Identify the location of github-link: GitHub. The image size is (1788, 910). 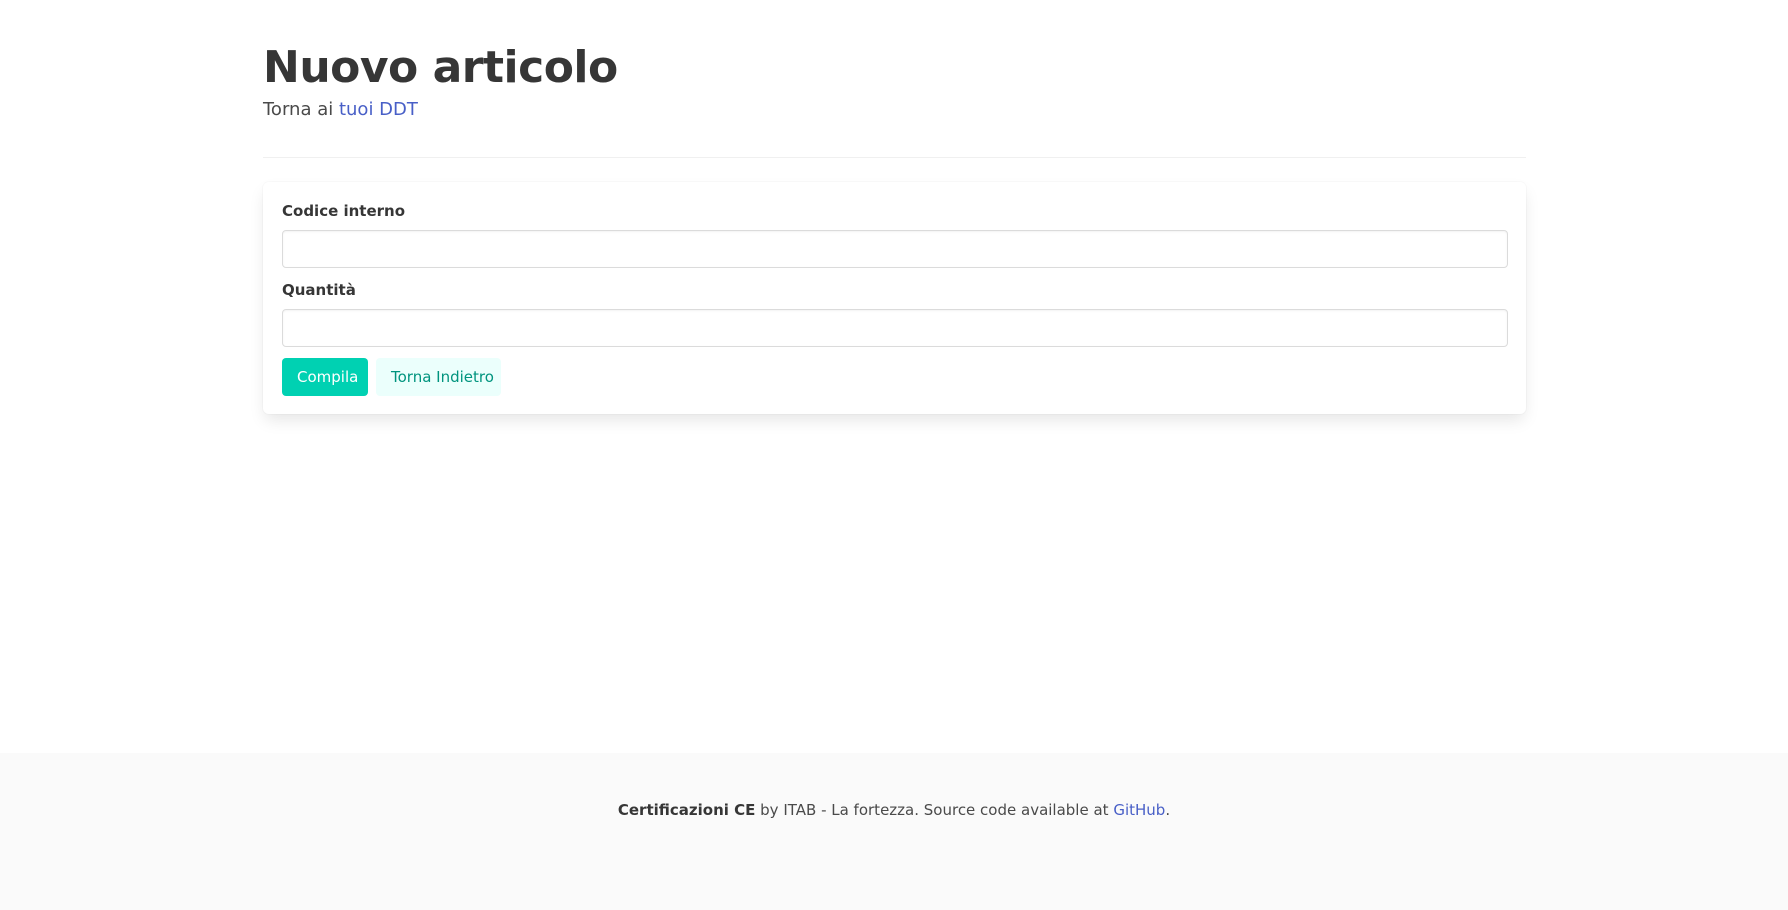
(1139, 810).